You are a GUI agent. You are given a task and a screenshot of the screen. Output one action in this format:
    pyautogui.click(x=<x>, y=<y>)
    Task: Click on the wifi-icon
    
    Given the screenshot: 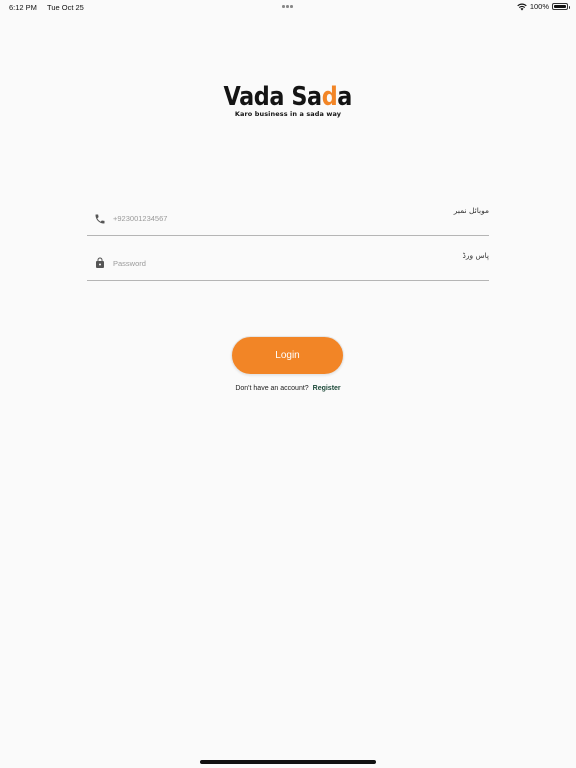 What is the action you would take?
    pyautogui.click(x=522, y=6)
    